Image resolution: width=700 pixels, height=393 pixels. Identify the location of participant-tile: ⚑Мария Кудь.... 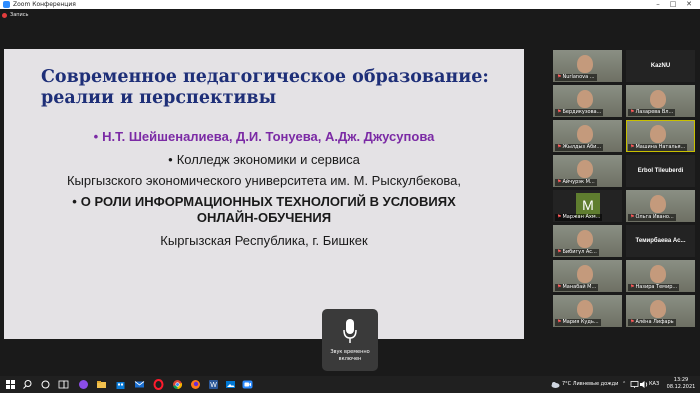
(587, 311).